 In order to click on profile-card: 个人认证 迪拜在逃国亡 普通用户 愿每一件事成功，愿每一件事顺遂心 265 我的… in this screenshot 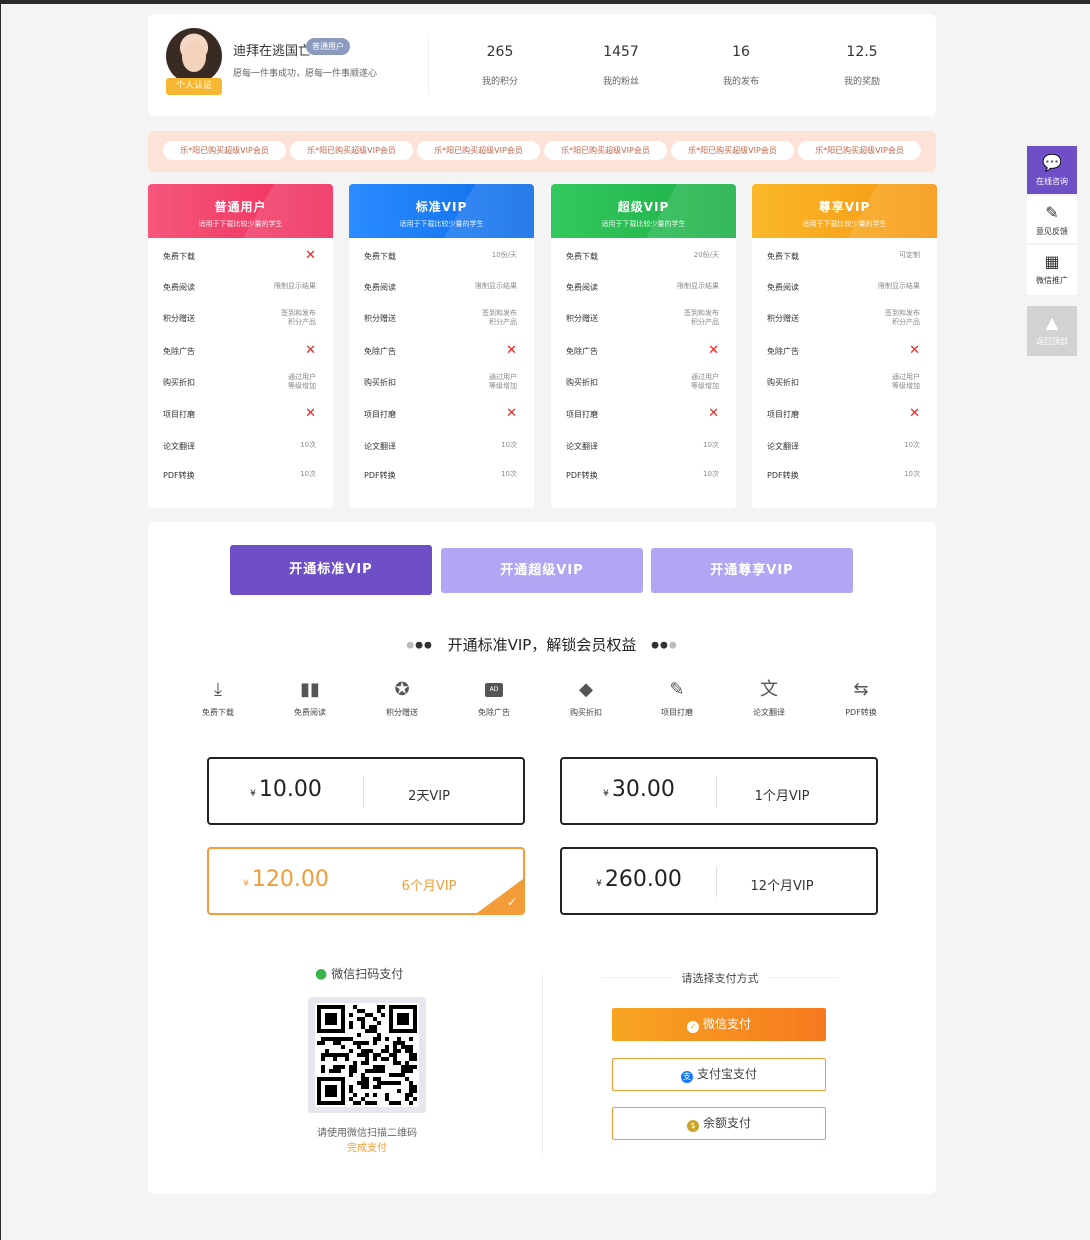, I will do `click(542, 65)`.